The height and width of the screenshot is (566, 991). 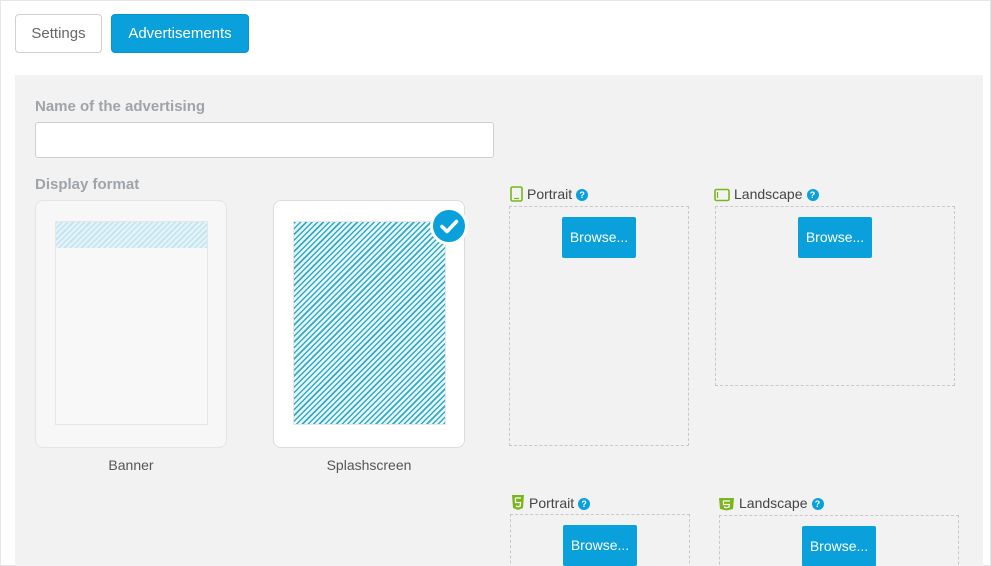 I want to click on slot-label-portrait: Portrait, so click(x=550, y=194).